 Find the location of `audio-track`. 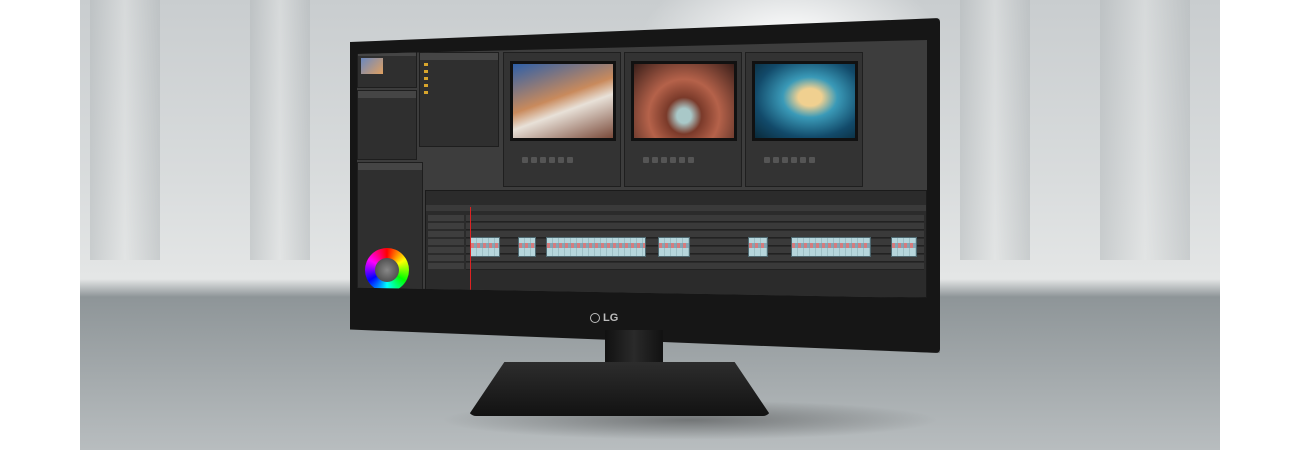

audio-track is located at coordinates (695, 266).